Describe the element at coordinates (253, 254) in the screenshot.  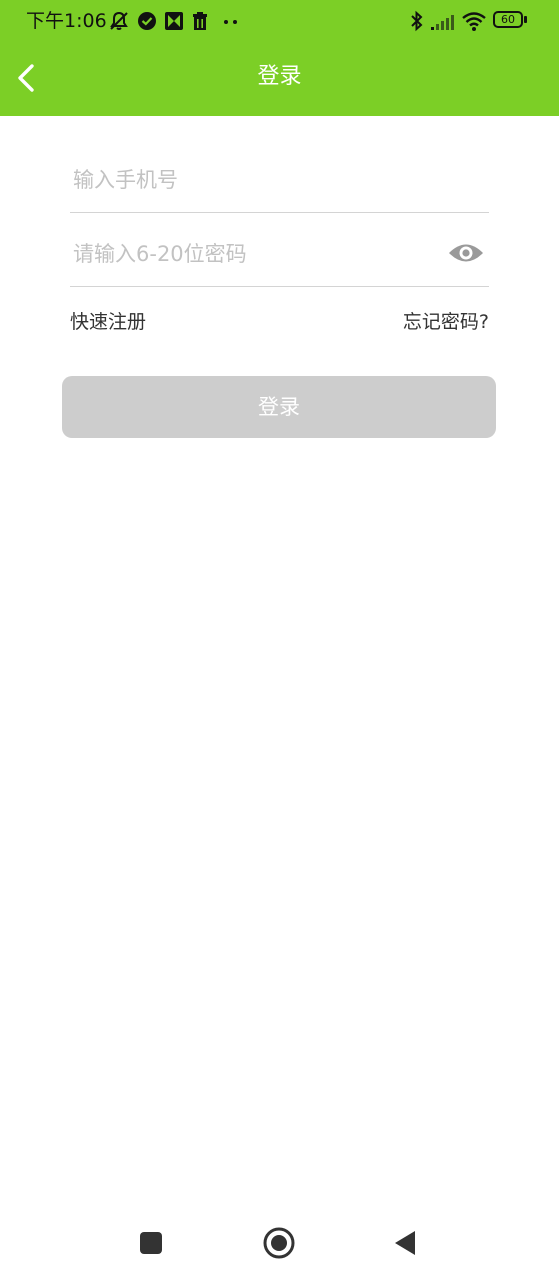
I see `password-input` at that location.